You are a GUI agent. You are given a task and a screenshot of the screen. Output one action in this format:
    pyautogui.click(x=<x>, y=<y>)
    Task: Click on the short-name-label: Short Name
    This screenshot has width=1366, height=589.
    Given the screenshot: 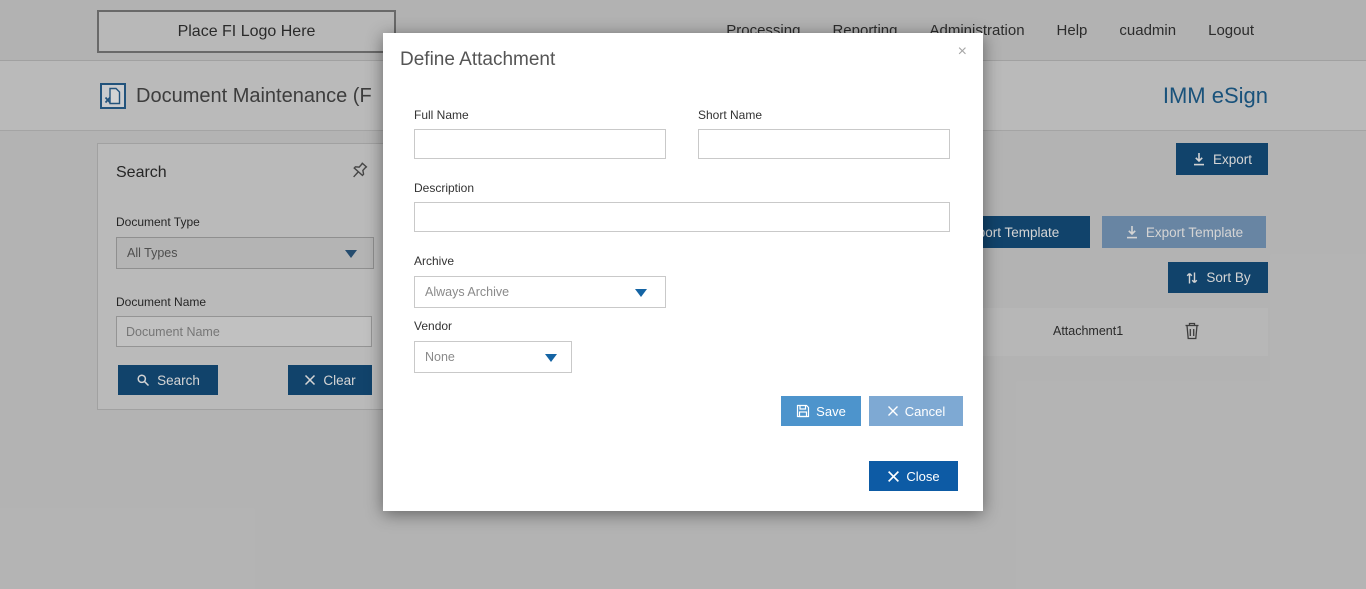 What is the action you would take?
    pyautogui.click(x=730, y=115)
    